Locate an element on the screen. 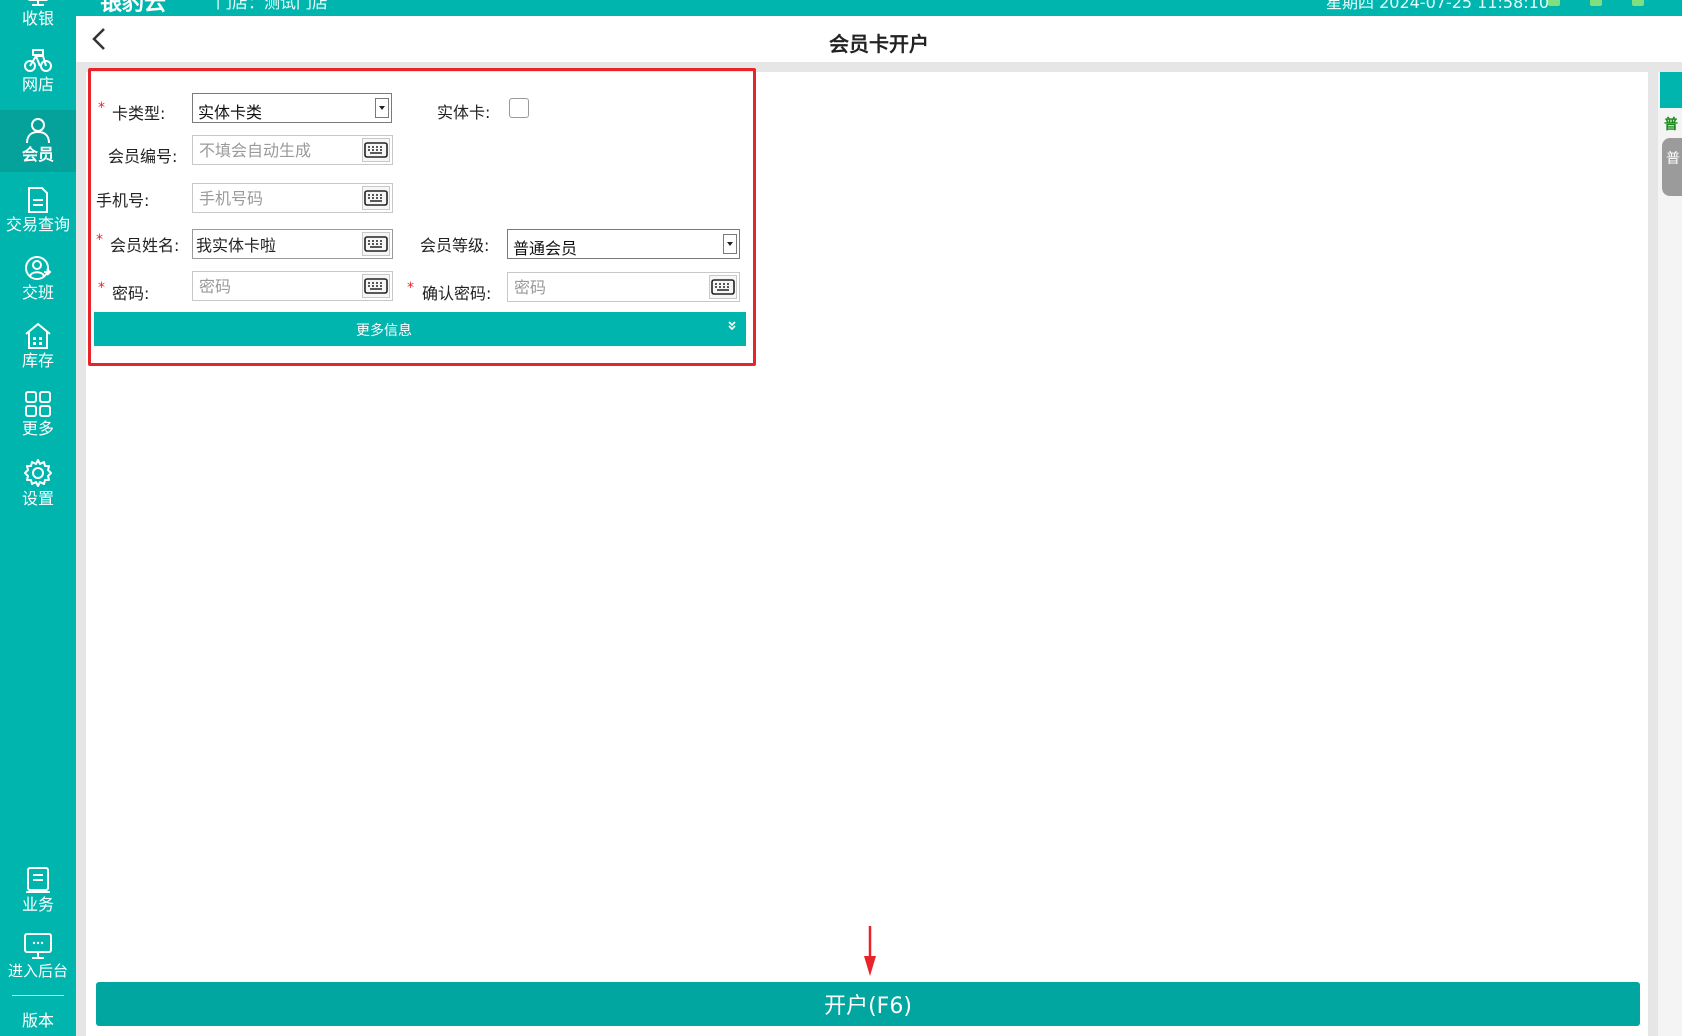 The image size is (1682, 1036). bicycle-icon is located at coordinates (38, 60).